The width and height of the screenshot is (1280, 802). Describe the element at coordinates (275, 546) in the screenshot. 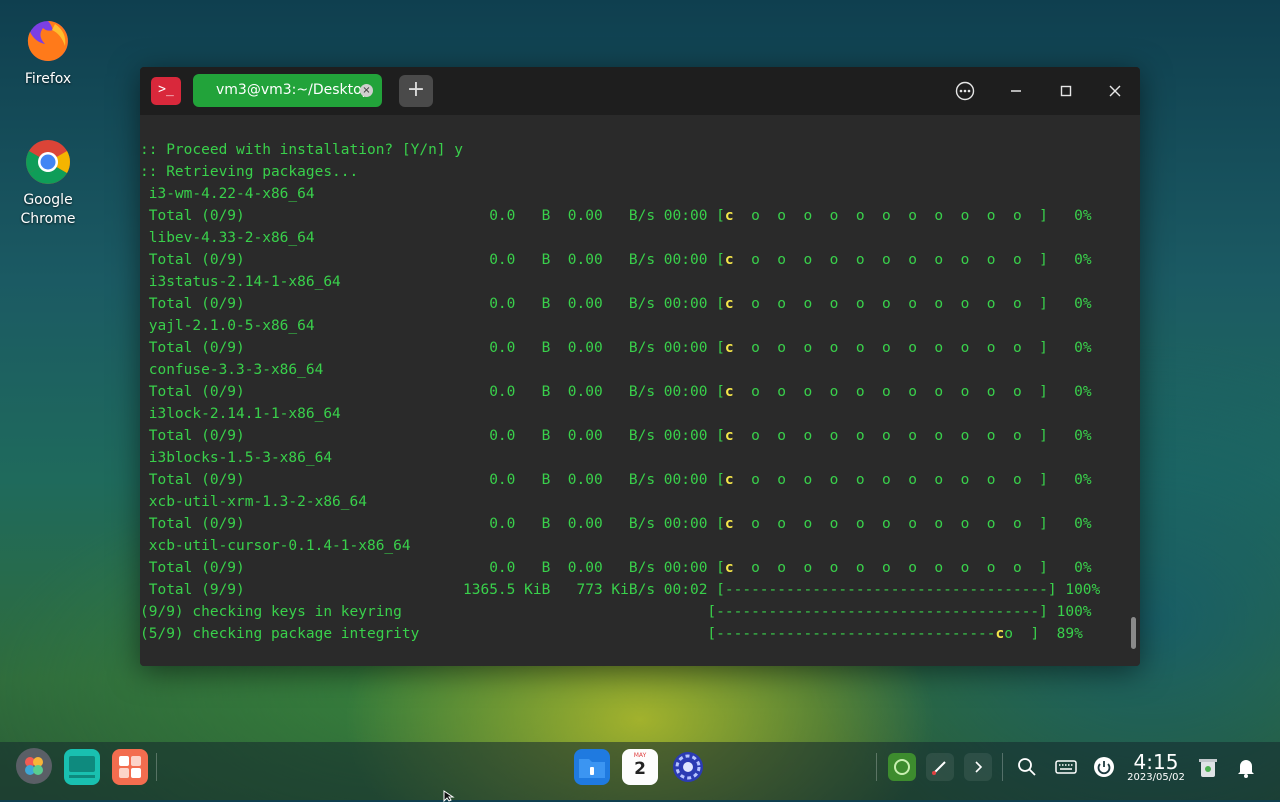

I see `terminal-line: xcb-util-cursor-0.1.4-1-x86_64` at that location.